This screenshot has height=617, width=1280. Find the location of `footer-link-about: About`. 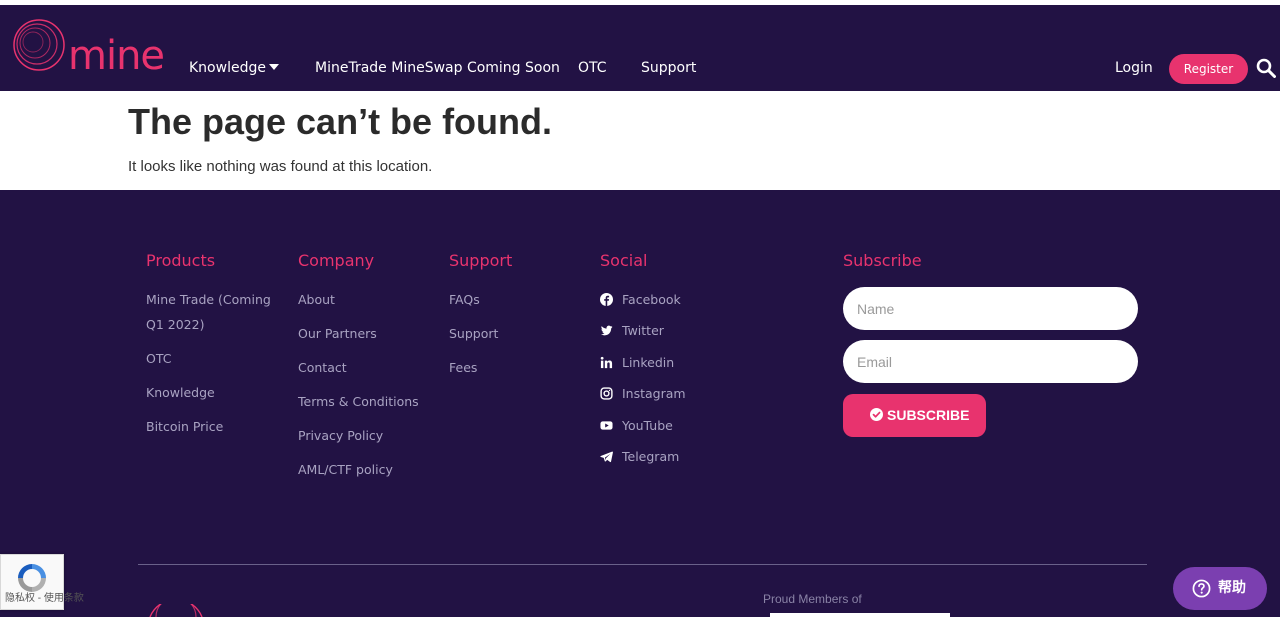

footer-link-about: About is located at coordinates (316, 300).